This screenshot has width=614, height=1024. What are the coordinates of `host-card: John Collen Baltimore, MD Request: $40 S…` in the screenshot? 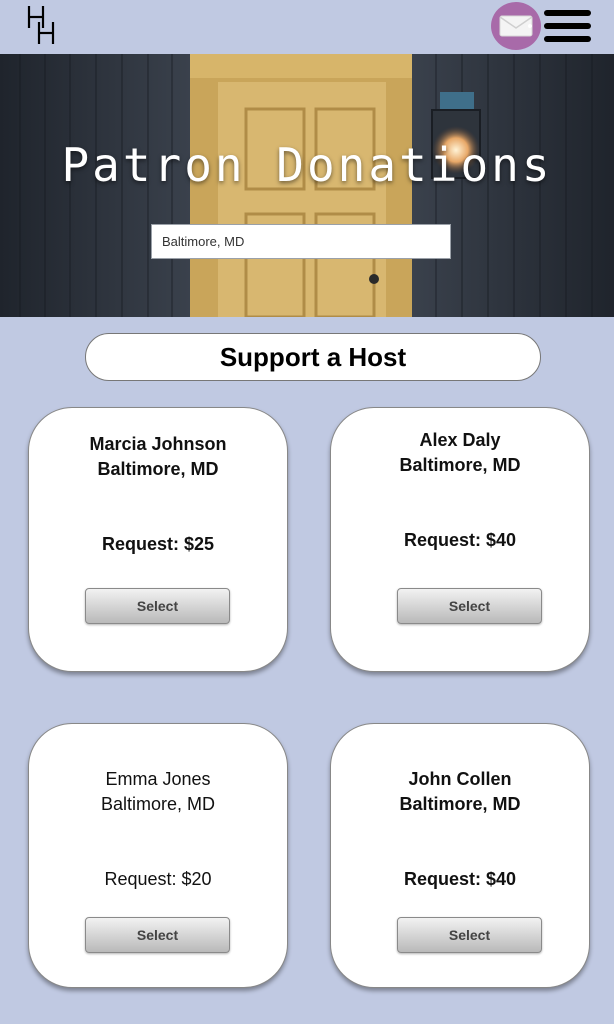 It's located at (460, 855).